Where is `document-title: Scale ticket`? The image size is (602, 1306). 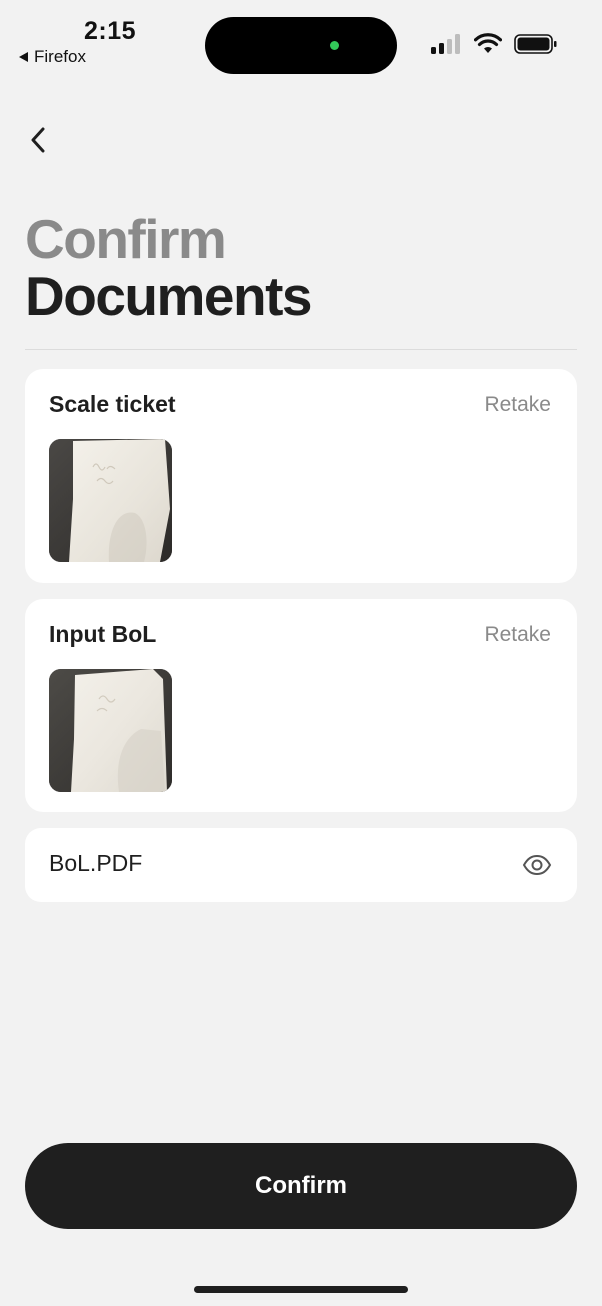 document-title: Scale ticket is located at coordinates (112, 404).